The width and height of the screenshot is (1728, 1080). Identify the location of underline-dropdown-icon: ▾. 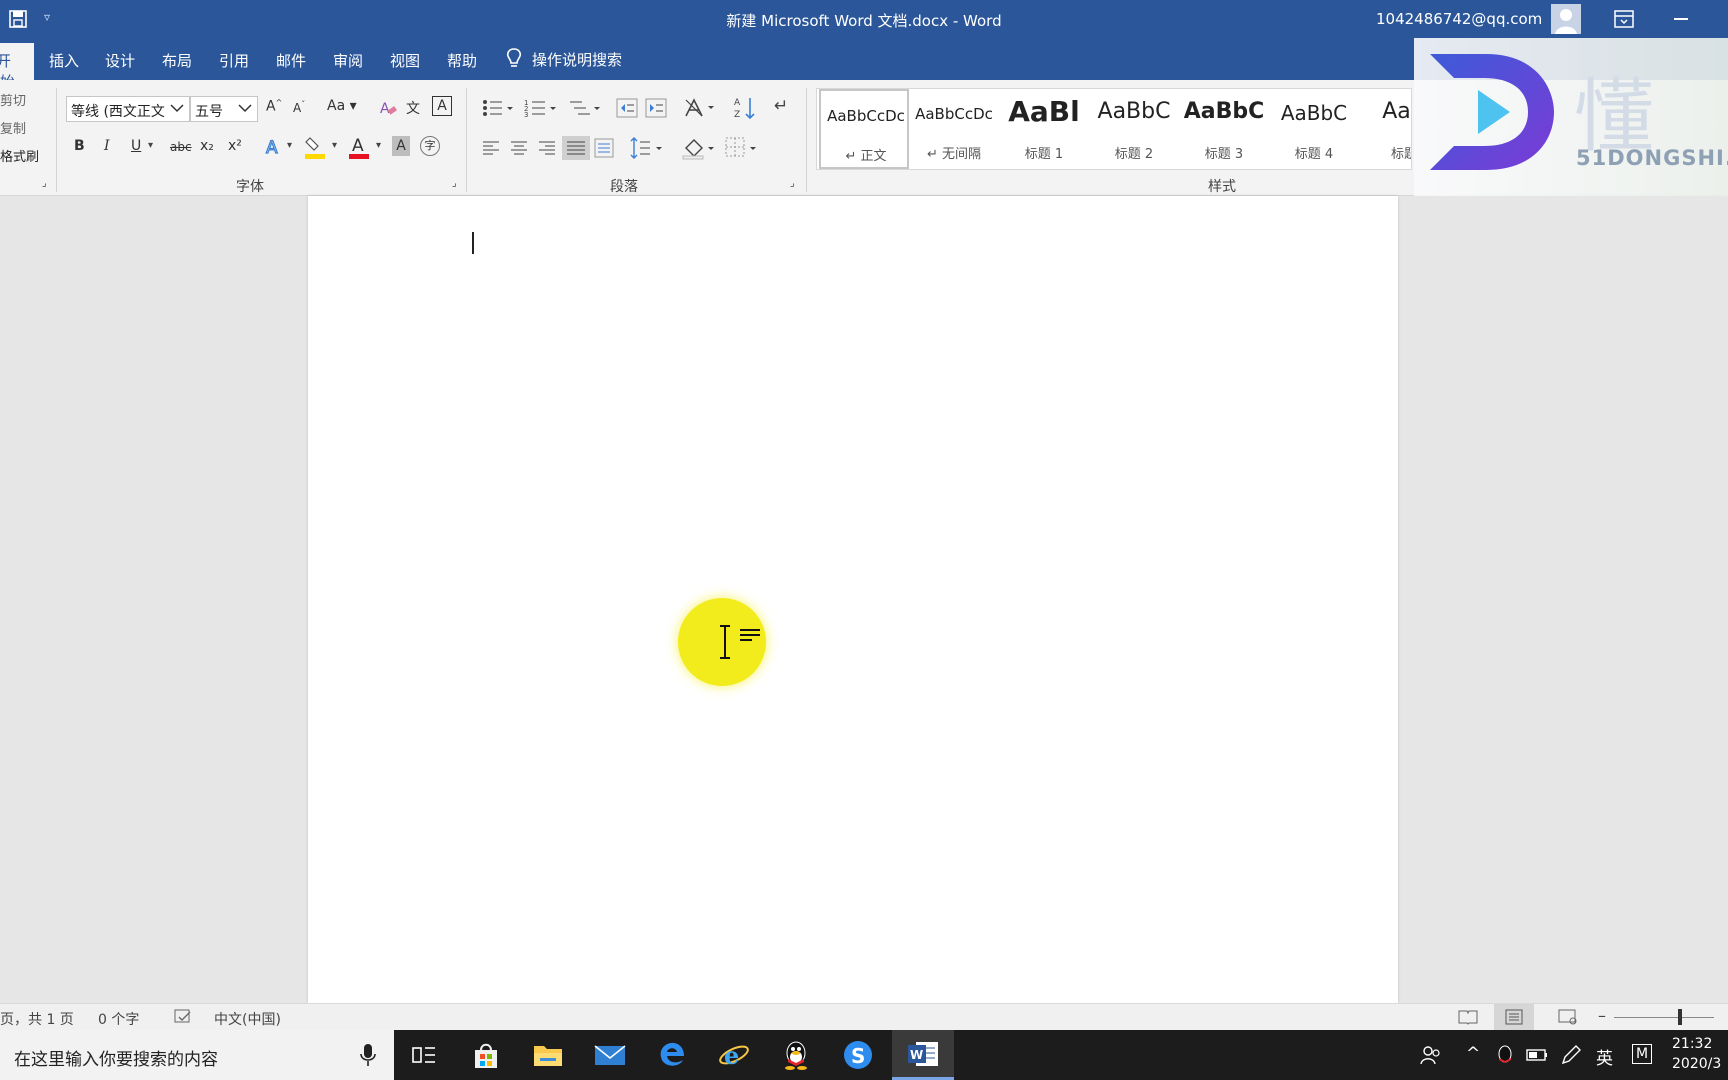
(150, 145).